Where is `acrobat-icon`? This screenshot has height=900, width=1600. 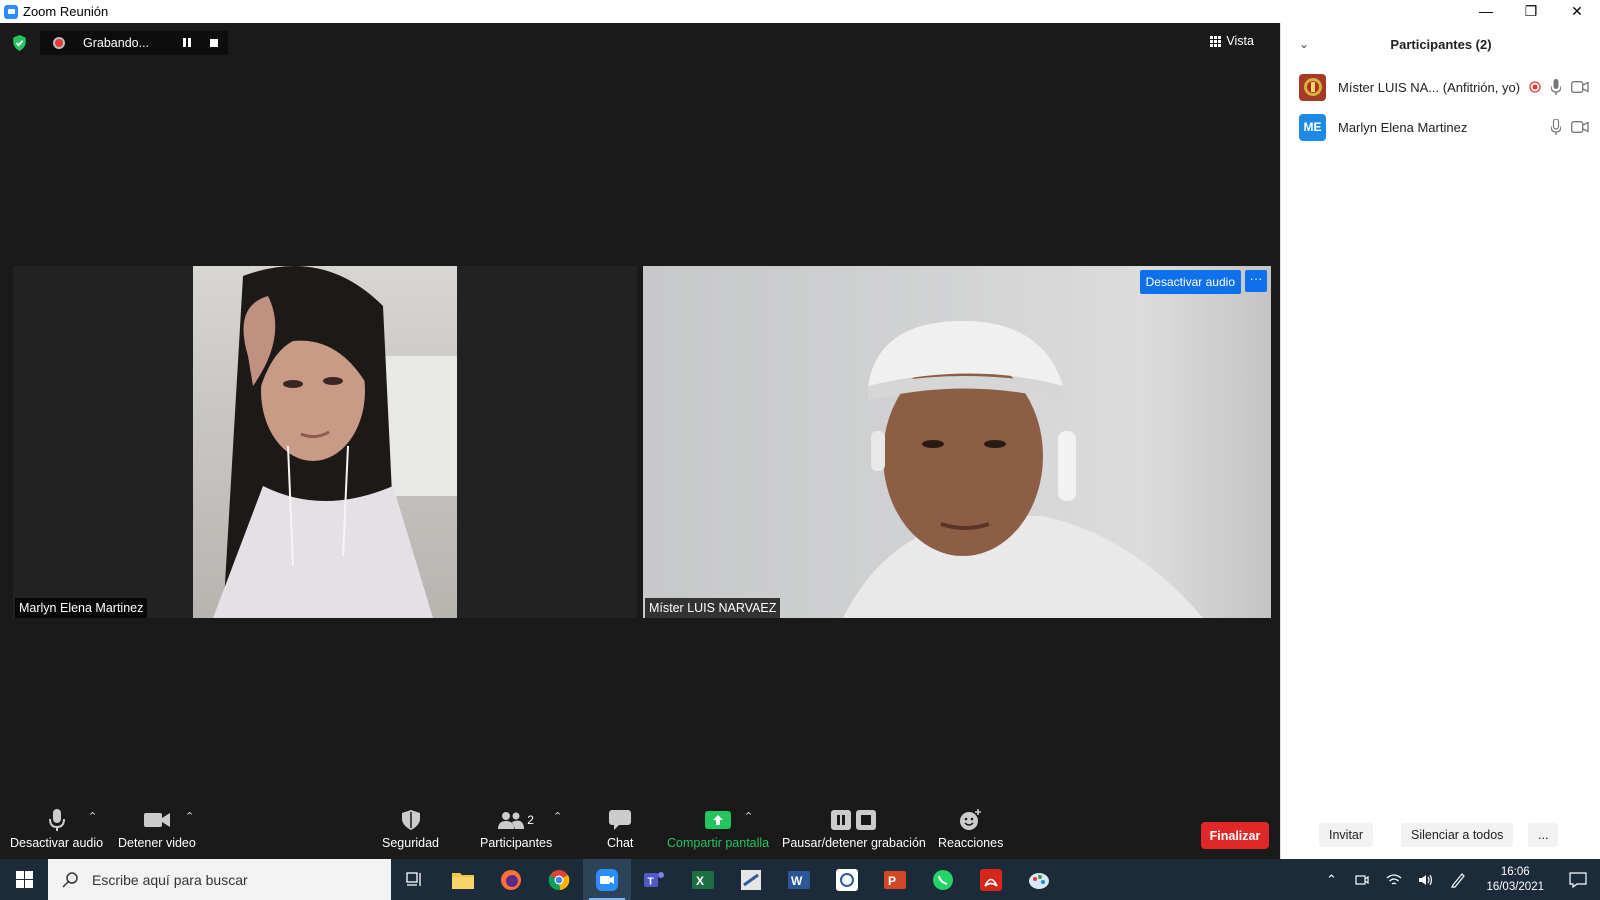 acrobat-icon is located at coordinates (991, 879).